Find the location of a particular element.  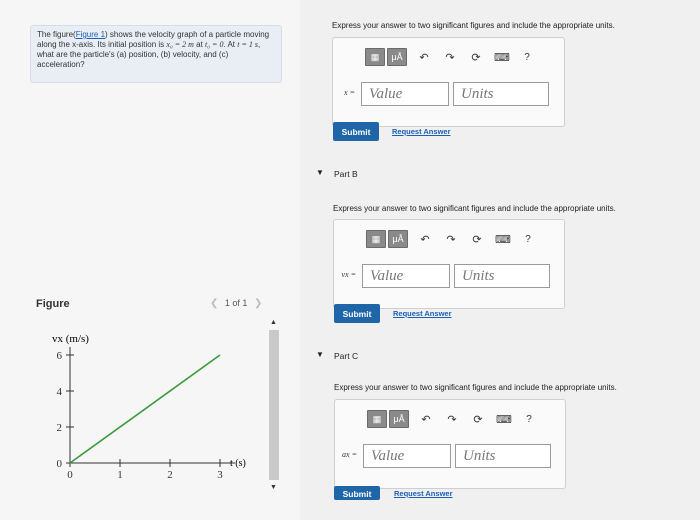

chart-ticks: 0 1 2 3 0 2 4 6 is located at coordinates (140, 415).